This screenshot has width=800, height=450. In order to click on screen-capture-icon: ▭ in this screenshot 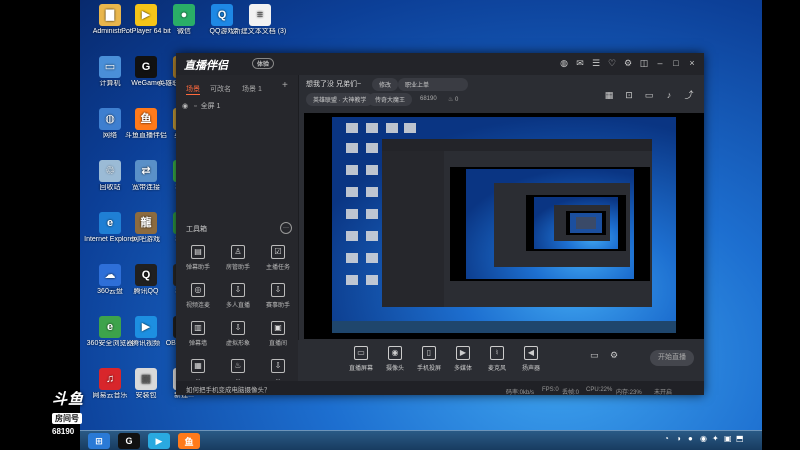, I will do `click(361, 353)`.